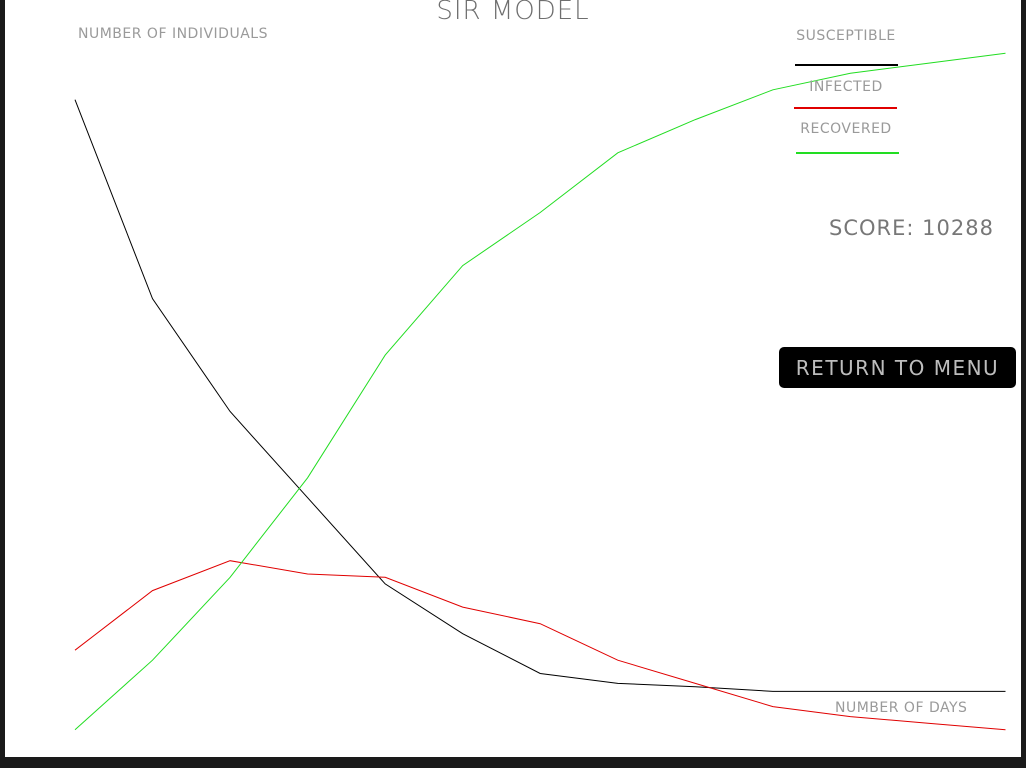  I want to click on x-axis-label: NUMBER OF DAYS, so click(901, 708).